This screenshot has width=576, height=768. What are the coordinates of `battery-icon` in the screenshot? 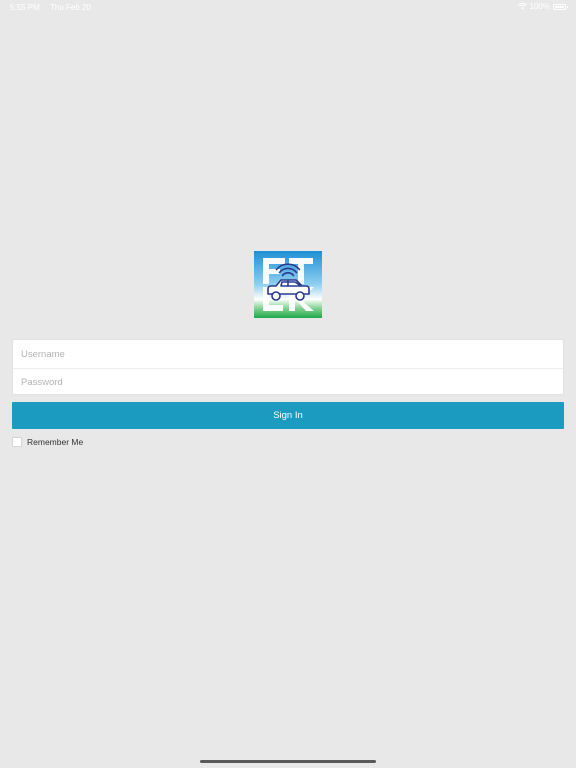 It's located at (560, 6).